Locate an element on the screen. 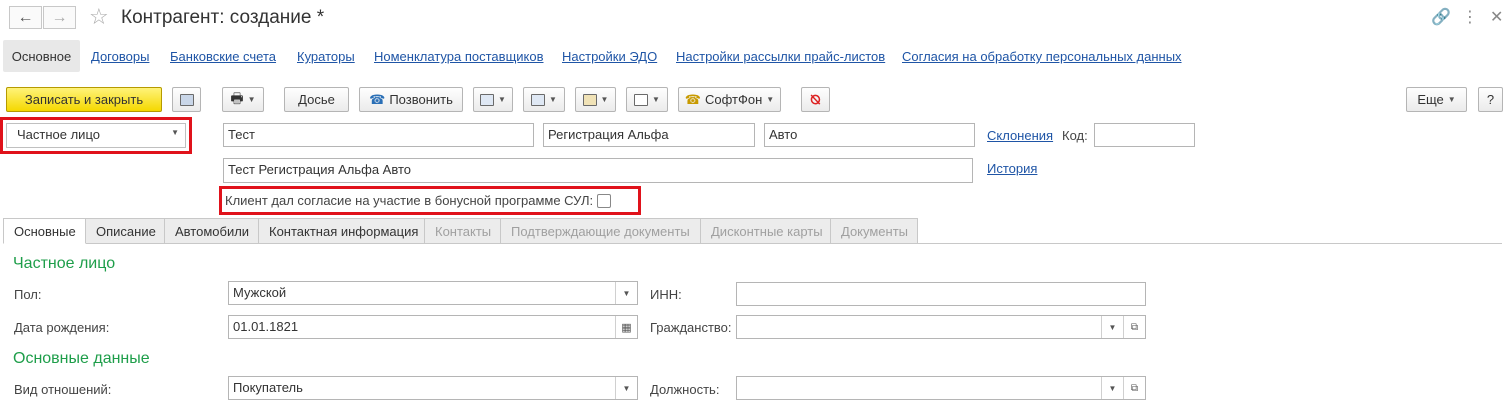 The width and height of the screenshot is (1505, 415). close-icon: ✕ is located at coordinates (1496, 17).